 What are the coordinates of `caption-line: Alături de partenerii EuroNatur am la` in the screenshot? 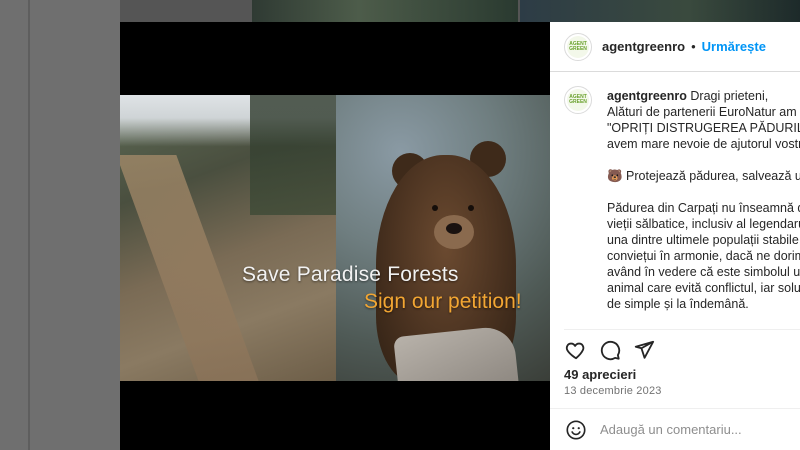 It's located at (703, 112).